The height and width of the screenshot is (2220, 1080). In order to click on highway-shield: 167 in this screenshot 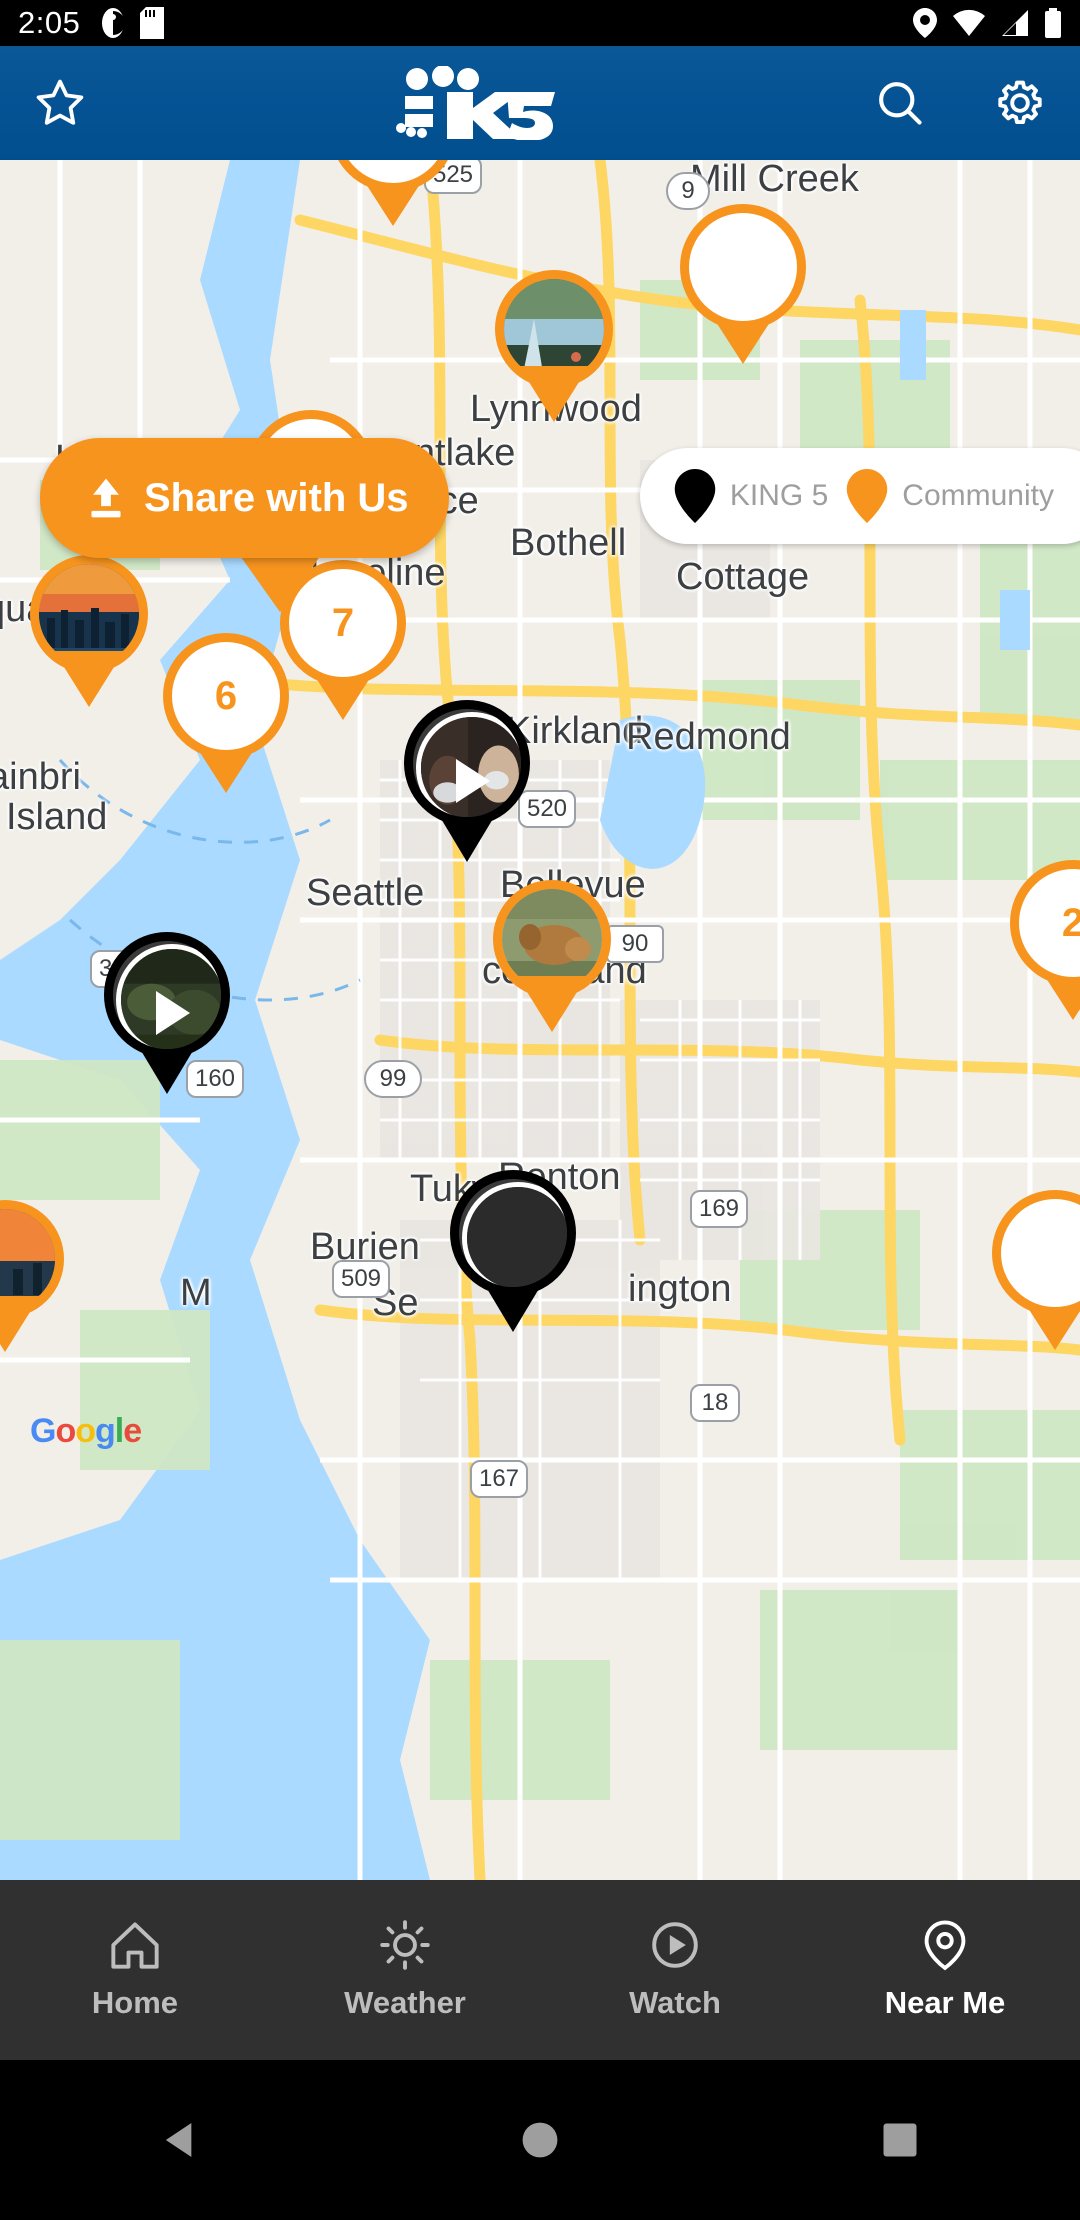, I will do `click(499, 1479)`.